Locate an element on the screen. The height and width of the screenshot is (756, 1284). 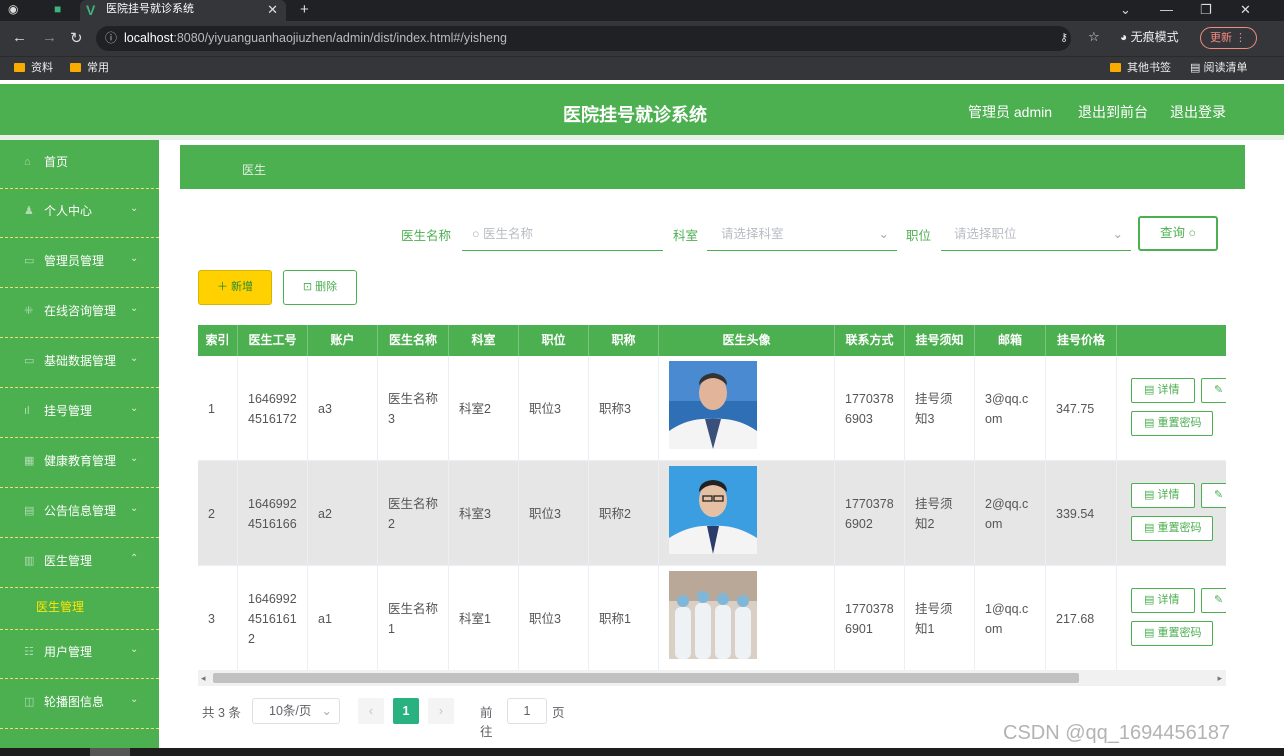
sidebar-item-basedata: ▭ 基础数据管理 ⌄ is located at coordinates (79, 363).